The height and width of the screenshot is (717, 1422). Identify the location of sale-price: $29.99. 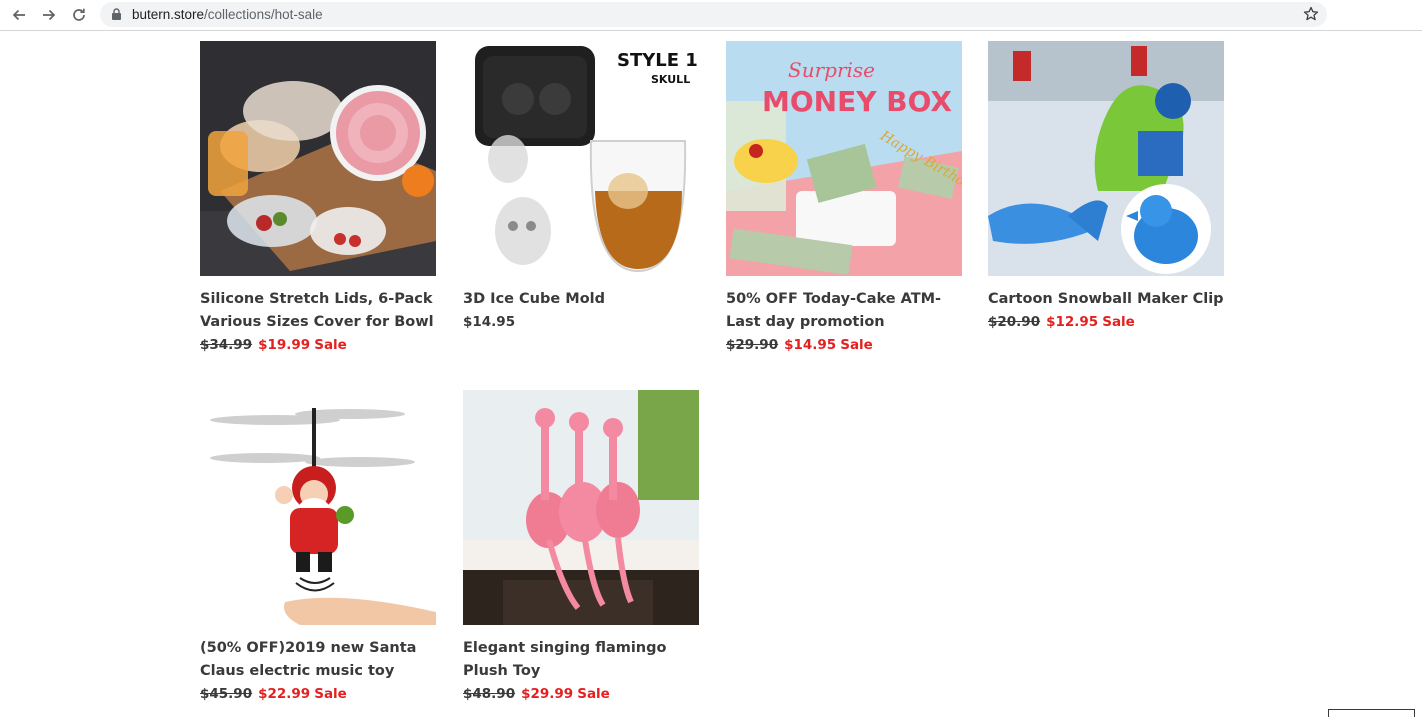
(547, 694).